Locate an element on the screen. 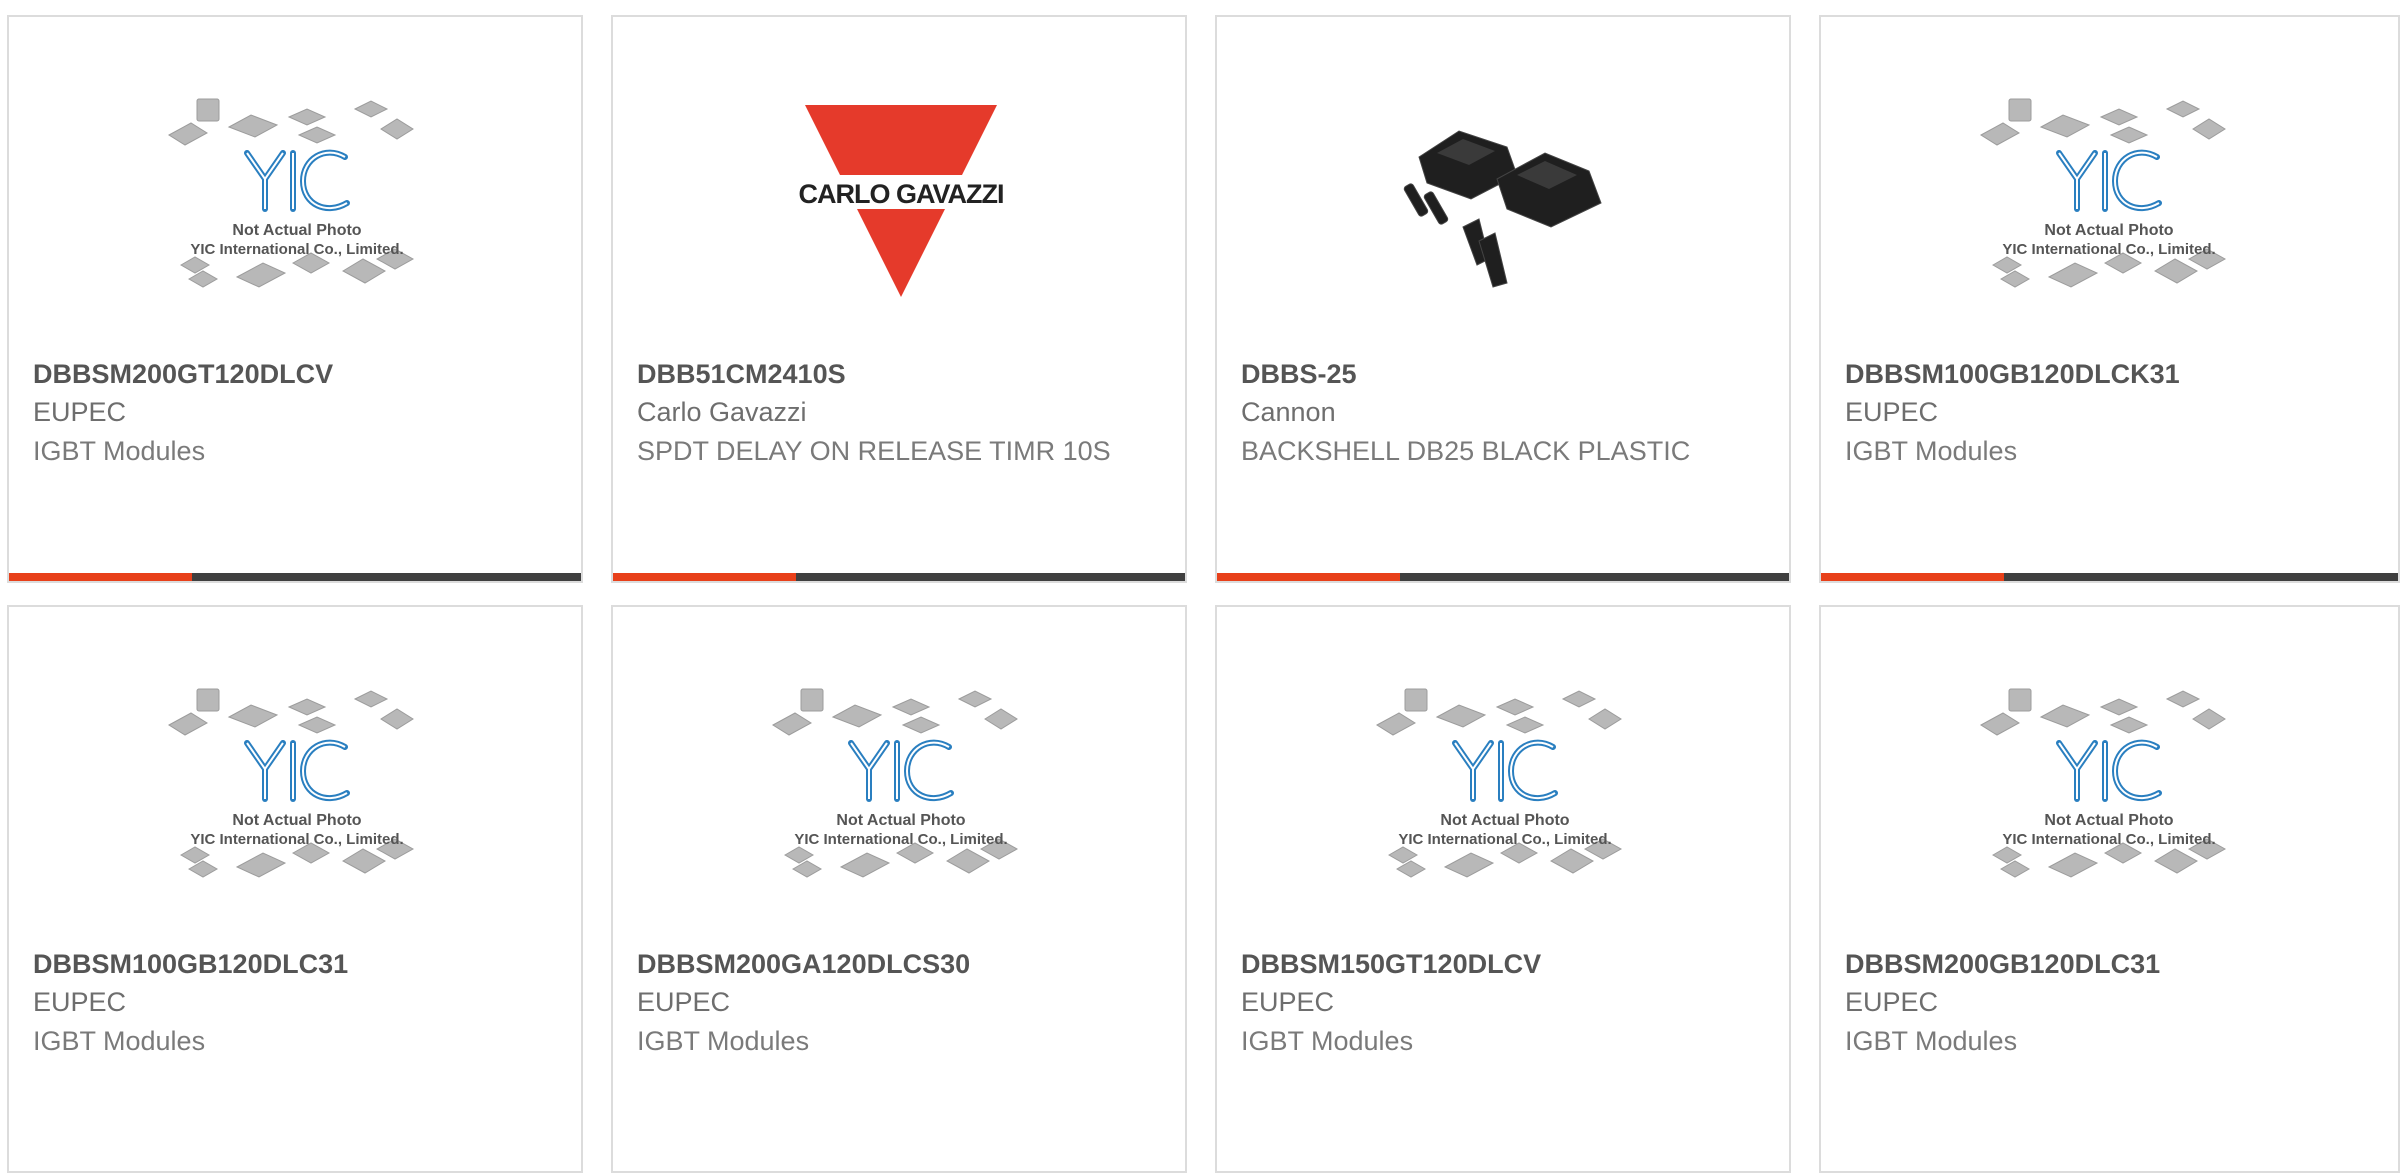 This screenshot has width=2400, height=1173. carlo-gavazzi-logo: CARLO GAVAZZI is located at coordinates (901, 201).